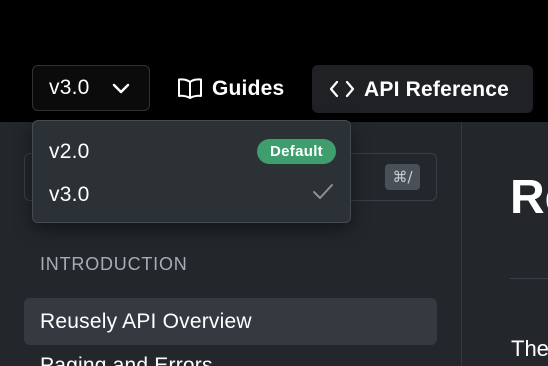  Describe the element at coordinates (529, 348) in the screenshot. I see `page-intro-text: The` at that location.